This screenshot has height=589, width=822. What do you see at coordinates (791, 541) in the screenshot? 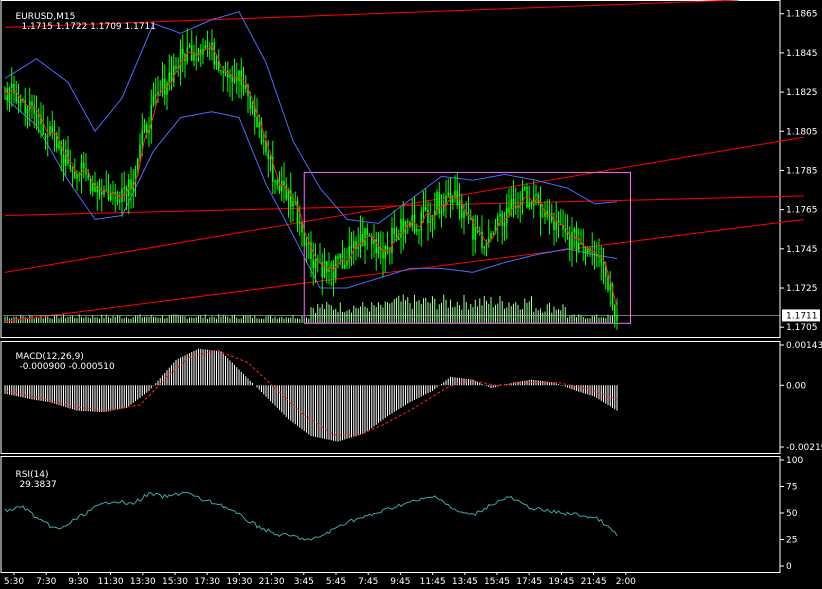
I see `rsi-tick-label: 25` at bounding box center [791, 541].